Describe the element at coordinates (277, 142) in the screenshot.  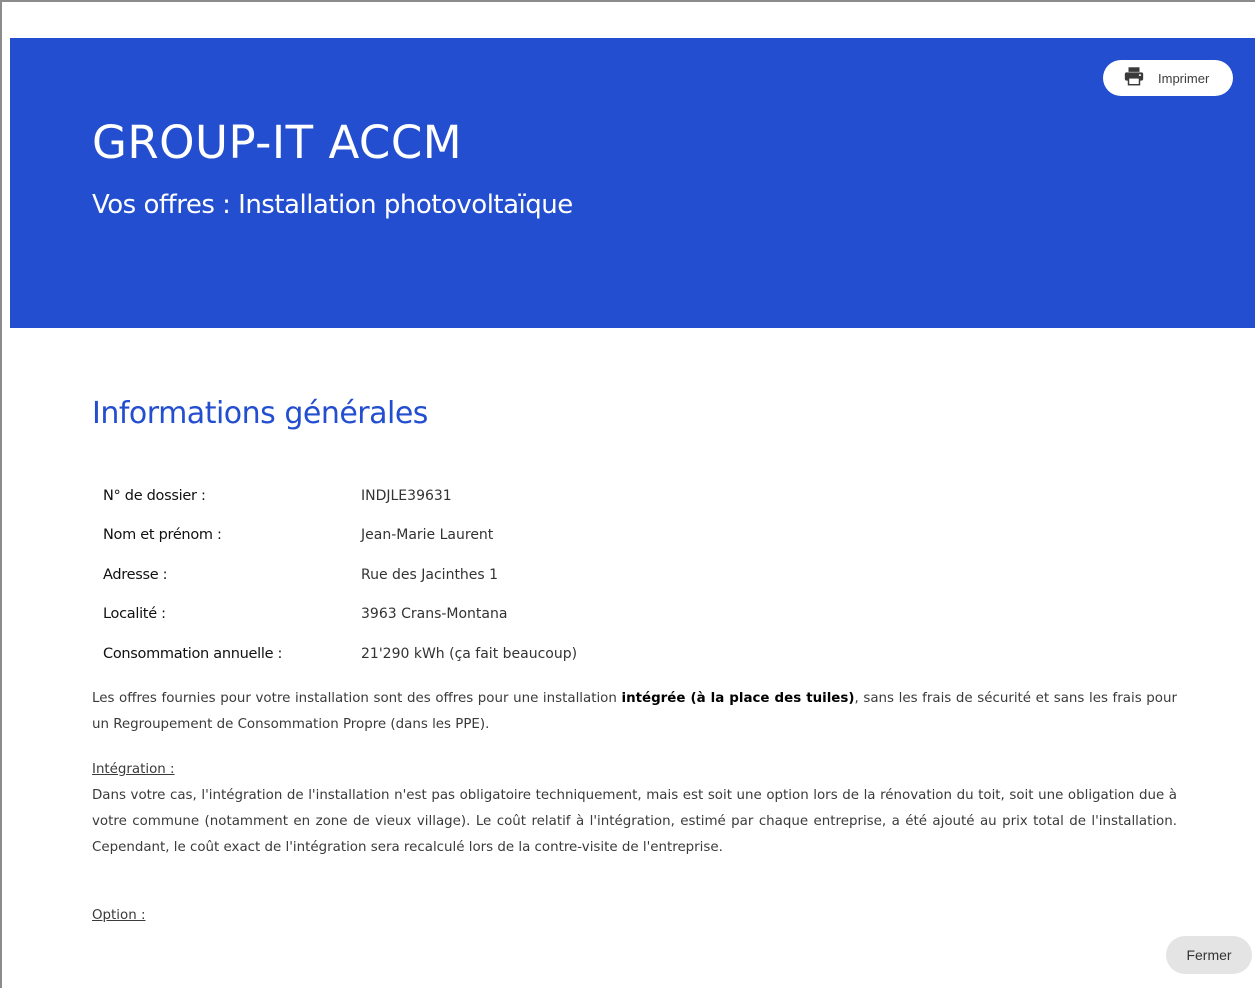
I see `company-name: GROUP-IT ACCM` at that location.